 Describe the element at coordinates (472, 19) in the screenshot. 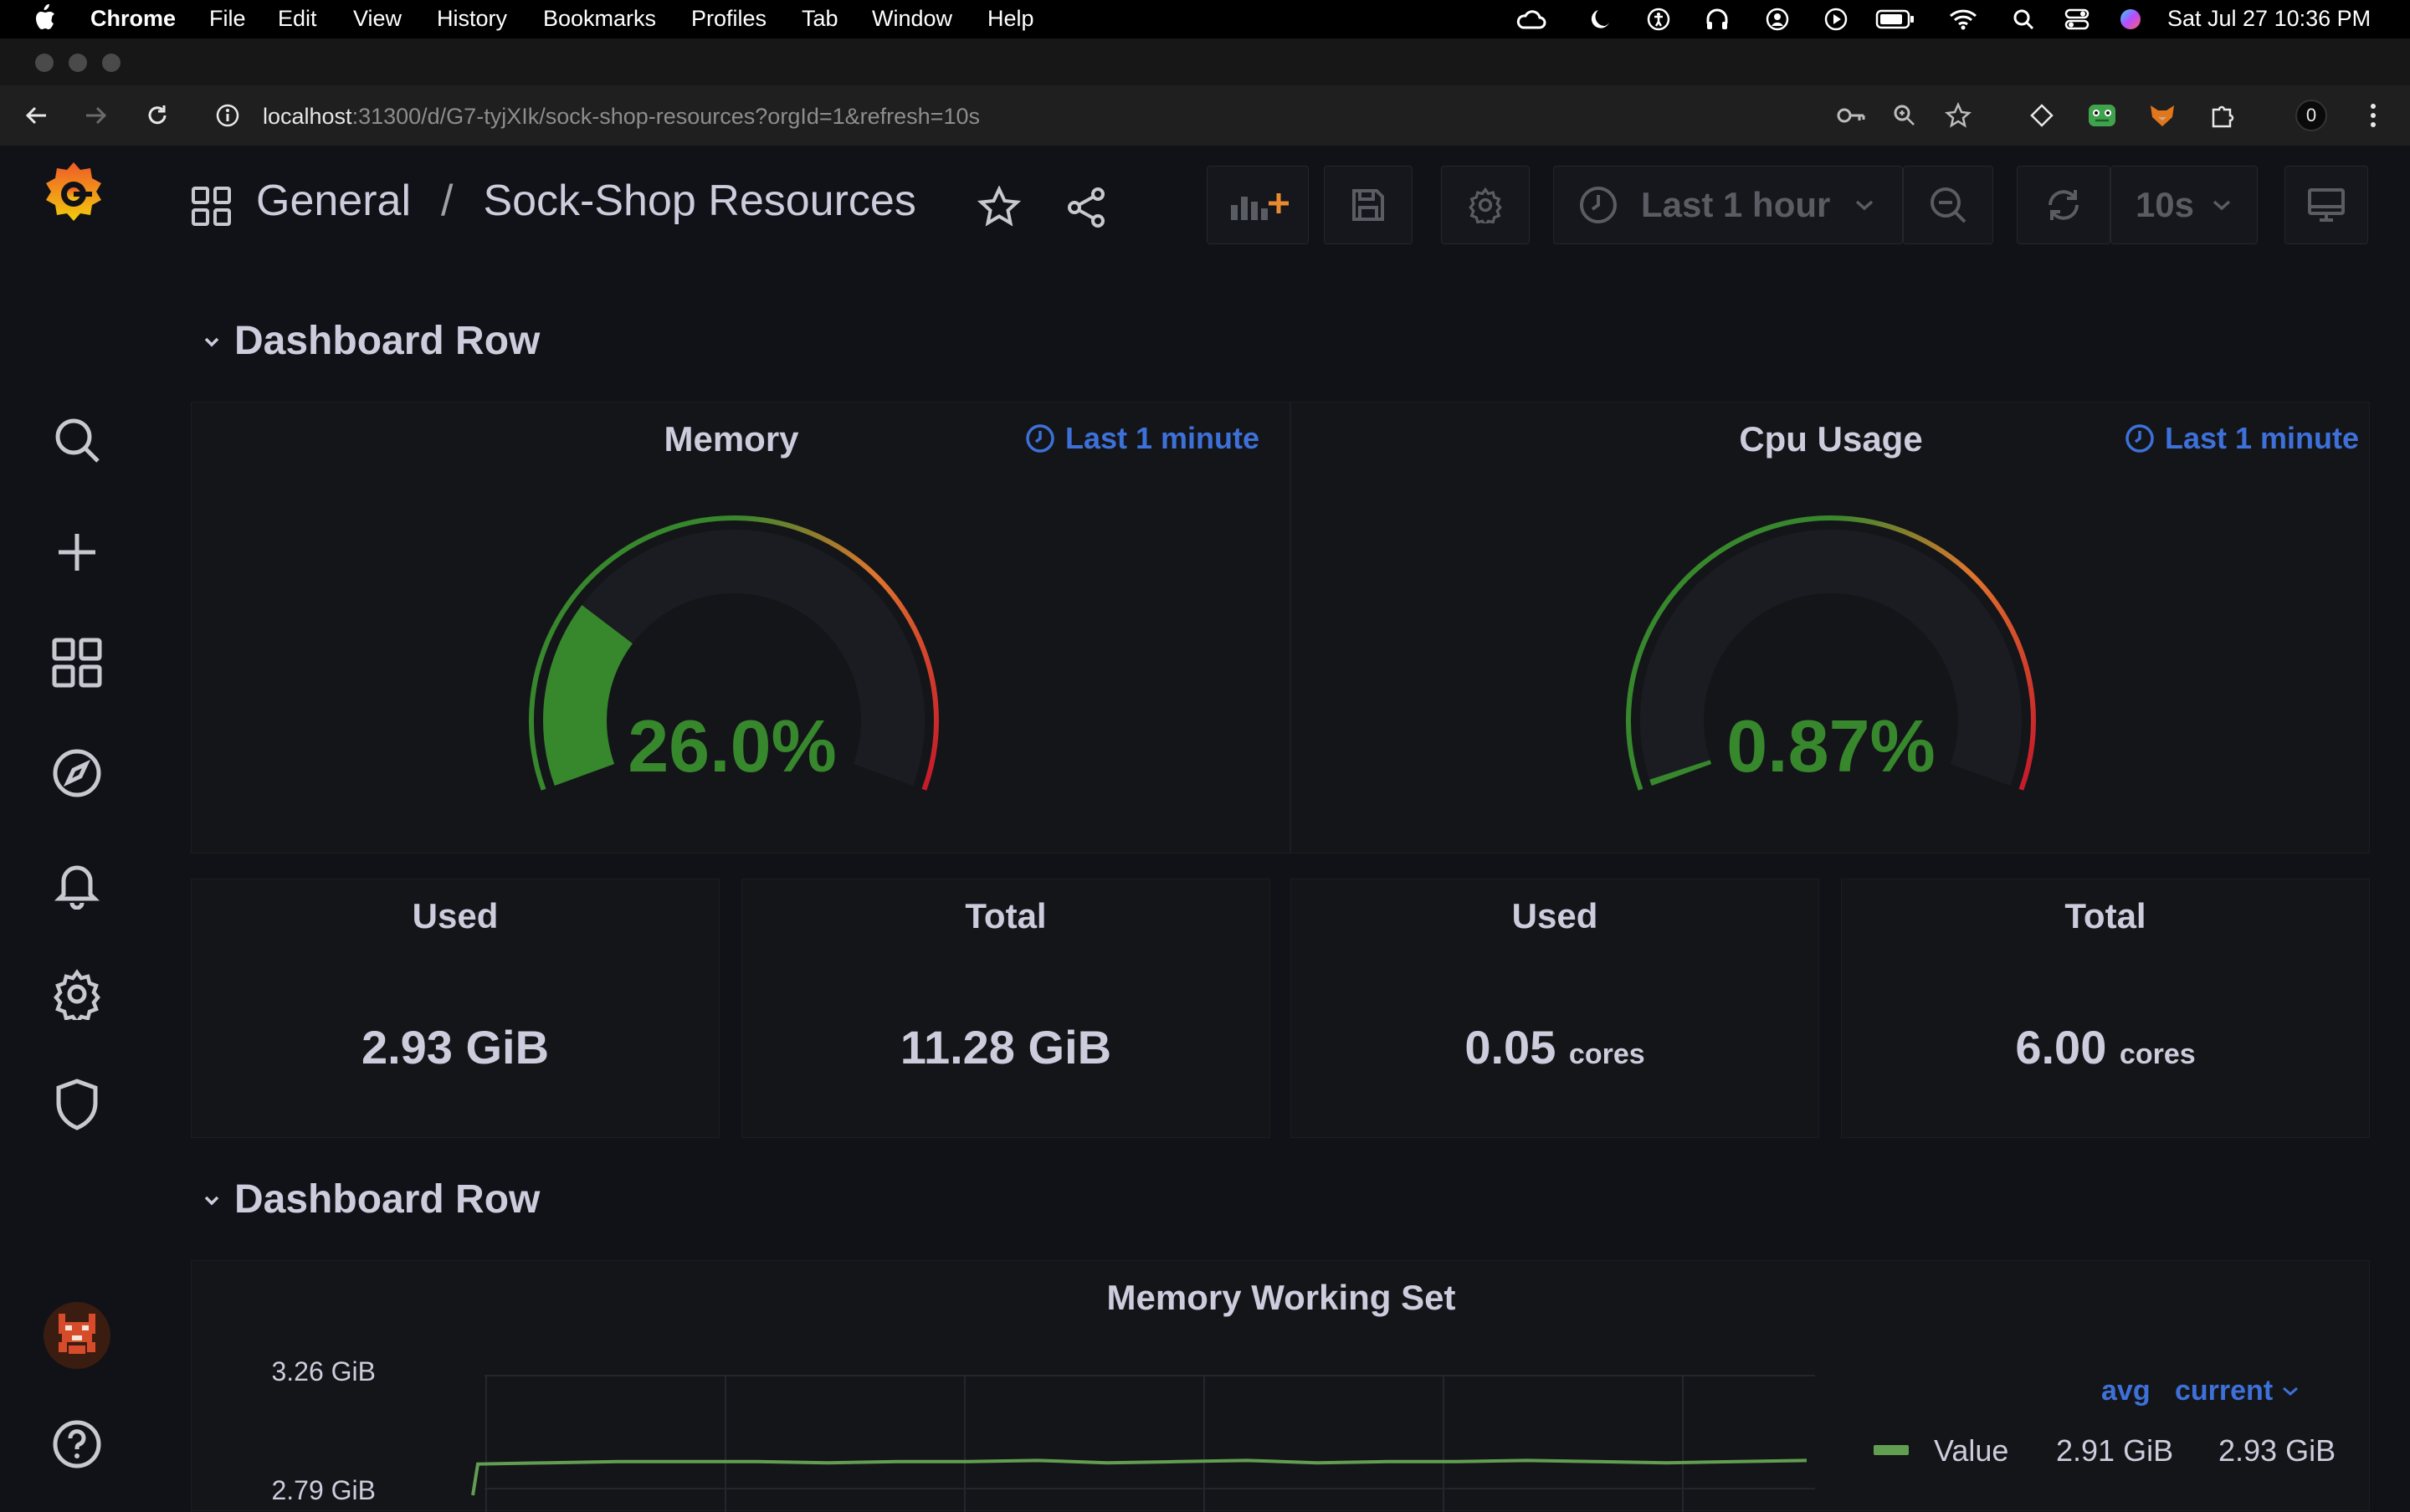

I see `menu-history: History` at that location.